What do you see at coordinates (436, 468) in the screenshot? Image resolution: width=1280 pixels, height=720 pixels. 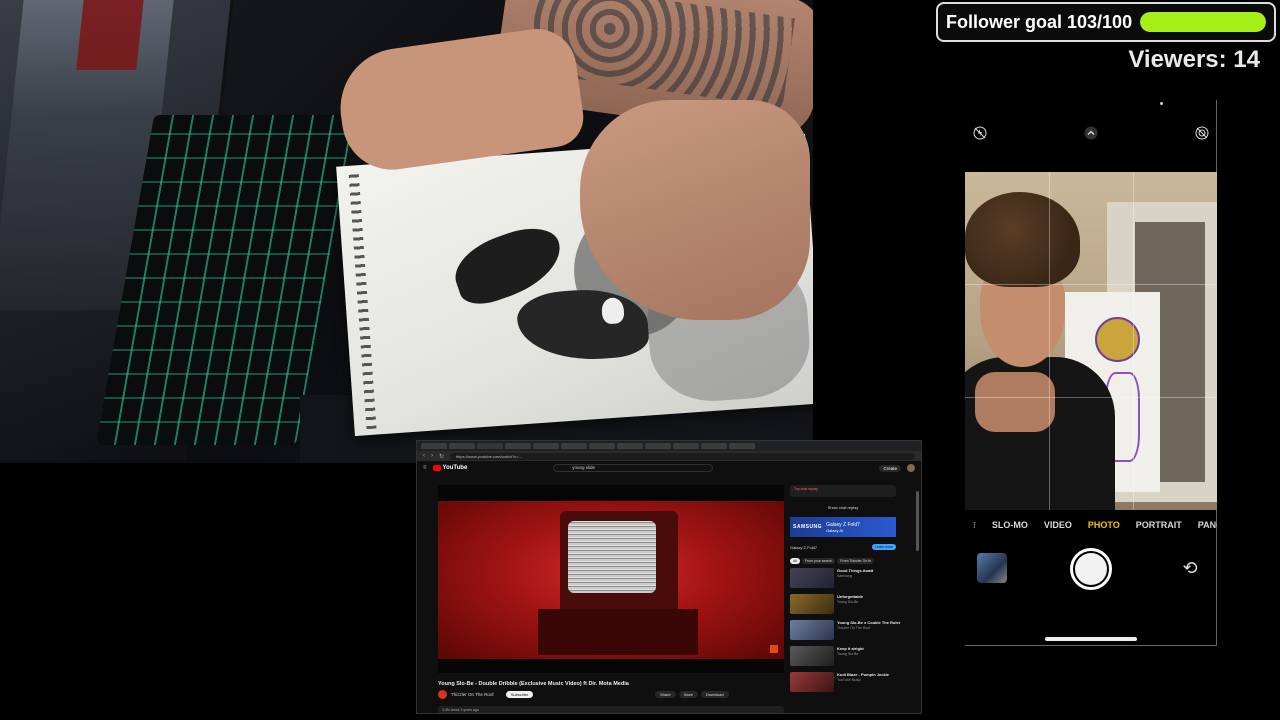 I see `youtube-play-icon` at bounding box center [436, 468].